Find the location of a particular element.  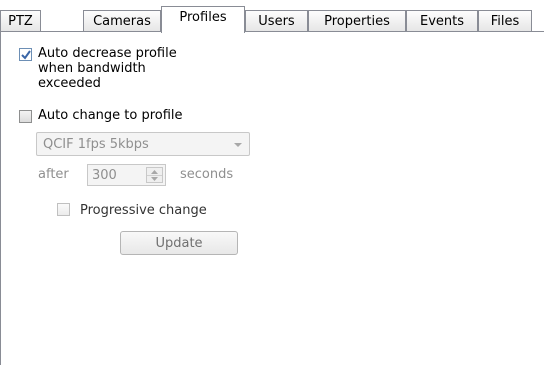

tab-ptz: PTZ is located at coordinates (20, 20).